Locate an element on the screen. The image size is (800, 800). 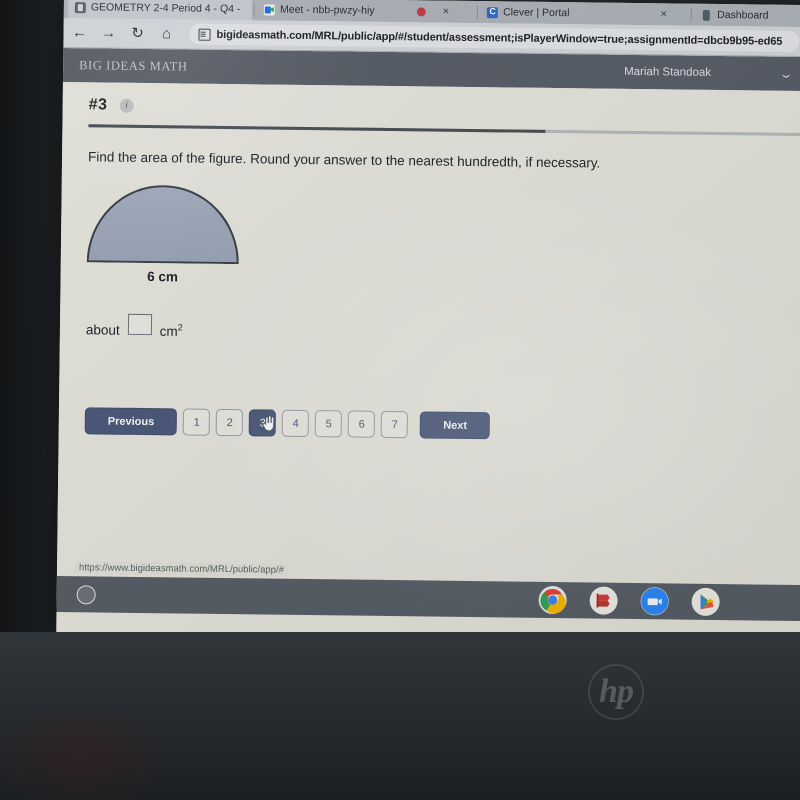
reload-icon: ↻ is located at coordinates (137, 33).